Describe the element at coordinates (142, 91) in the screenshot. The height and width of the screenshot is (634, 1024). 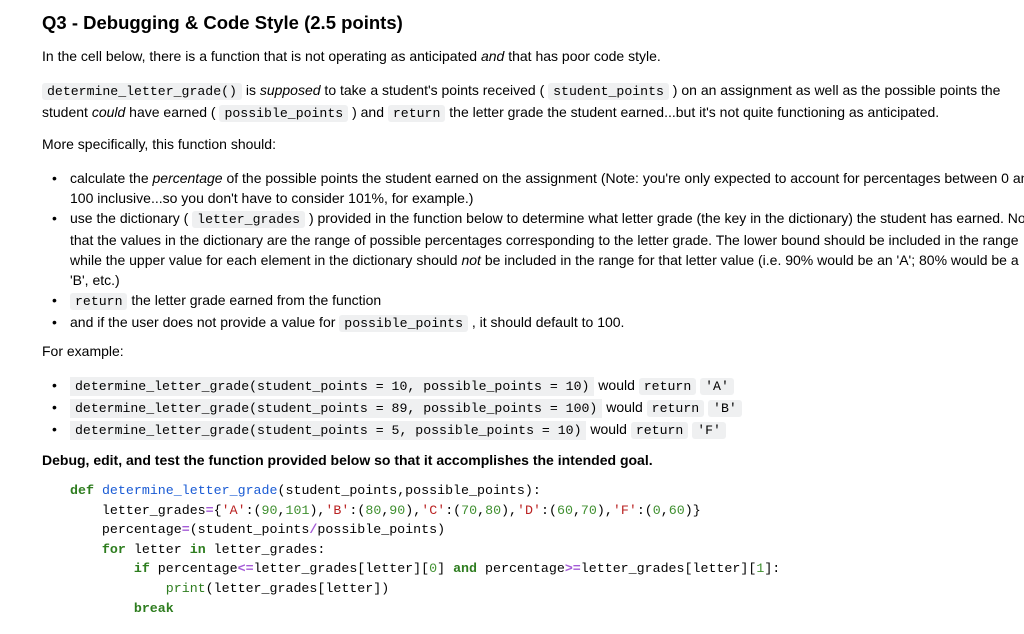
I see `inline-code-function: determine_letter_grade()` at that location.